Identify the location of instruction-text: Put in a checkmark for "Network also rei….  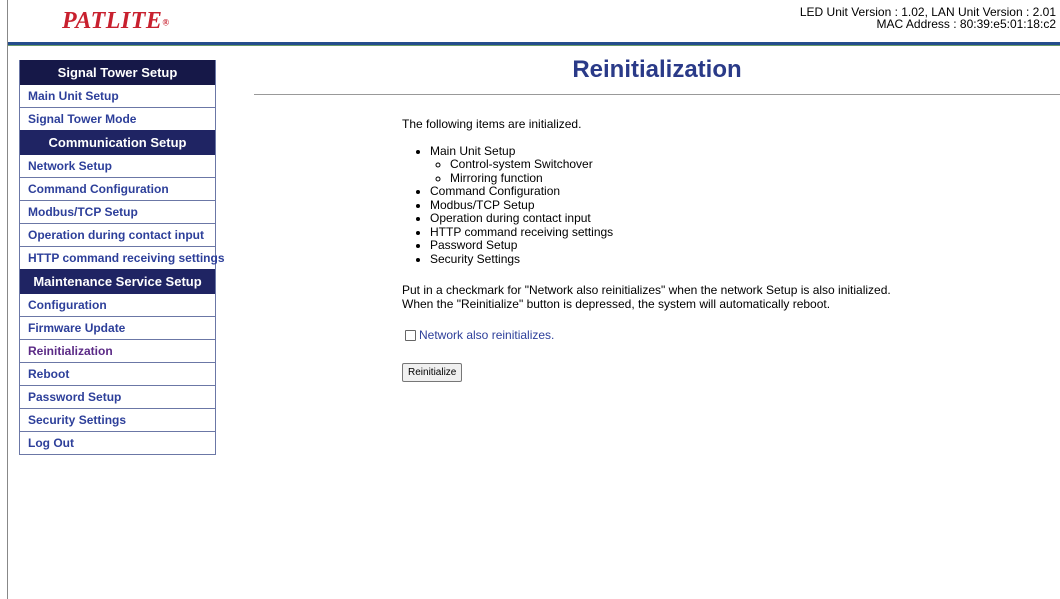
(722, 297).